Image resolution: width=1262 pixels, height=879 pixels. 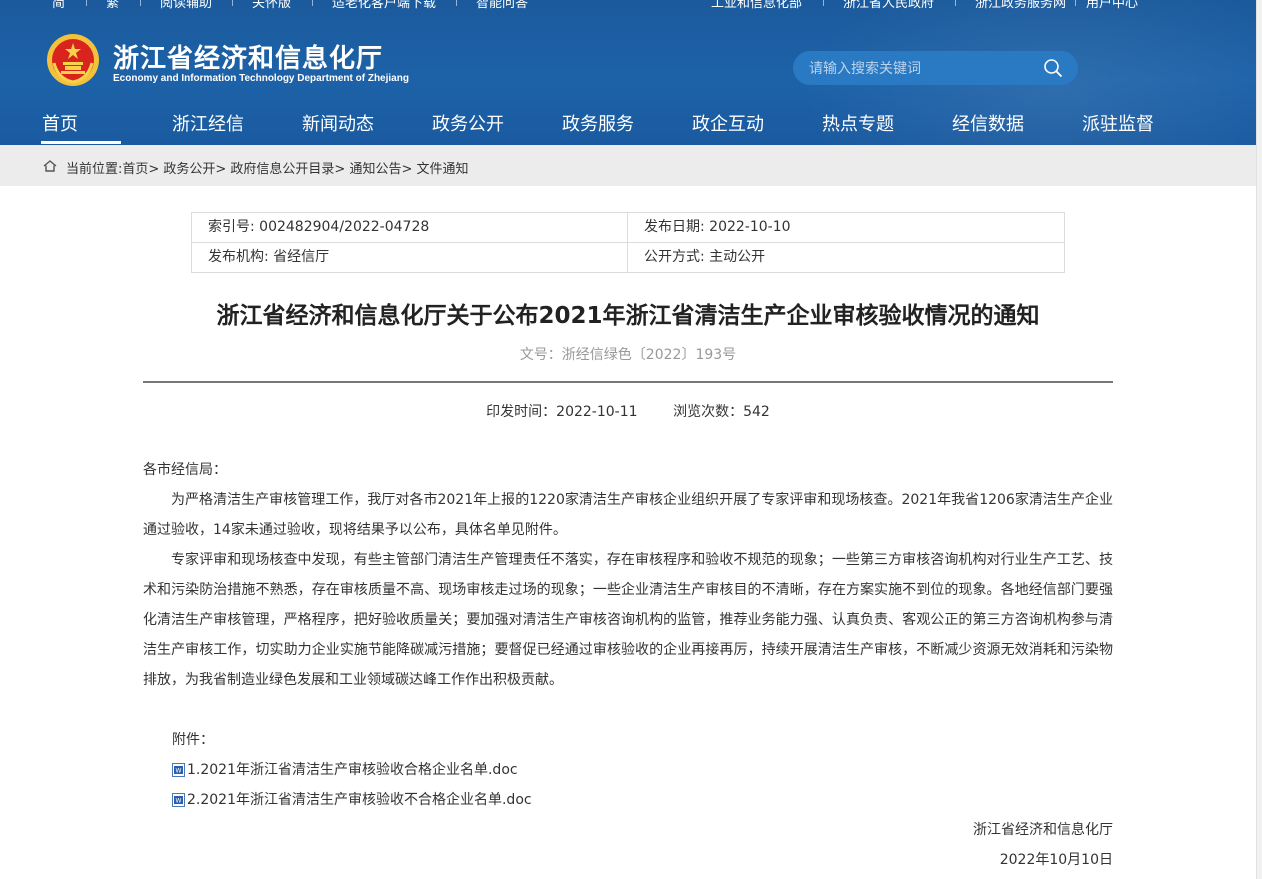 I want to click on attachment-link: W 1.2021年浙江省清洁生产审核验收合格企业名单.doc, so click(x=352, y=770).